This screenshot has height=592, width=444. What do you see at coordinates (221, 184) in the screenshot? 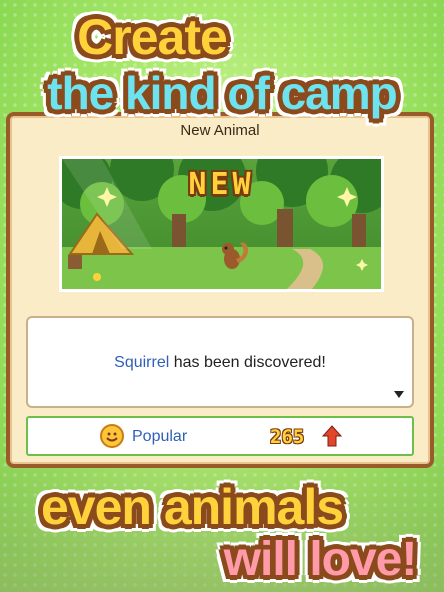
I see `new-banner: NEW` at bounding box center [221, 184].